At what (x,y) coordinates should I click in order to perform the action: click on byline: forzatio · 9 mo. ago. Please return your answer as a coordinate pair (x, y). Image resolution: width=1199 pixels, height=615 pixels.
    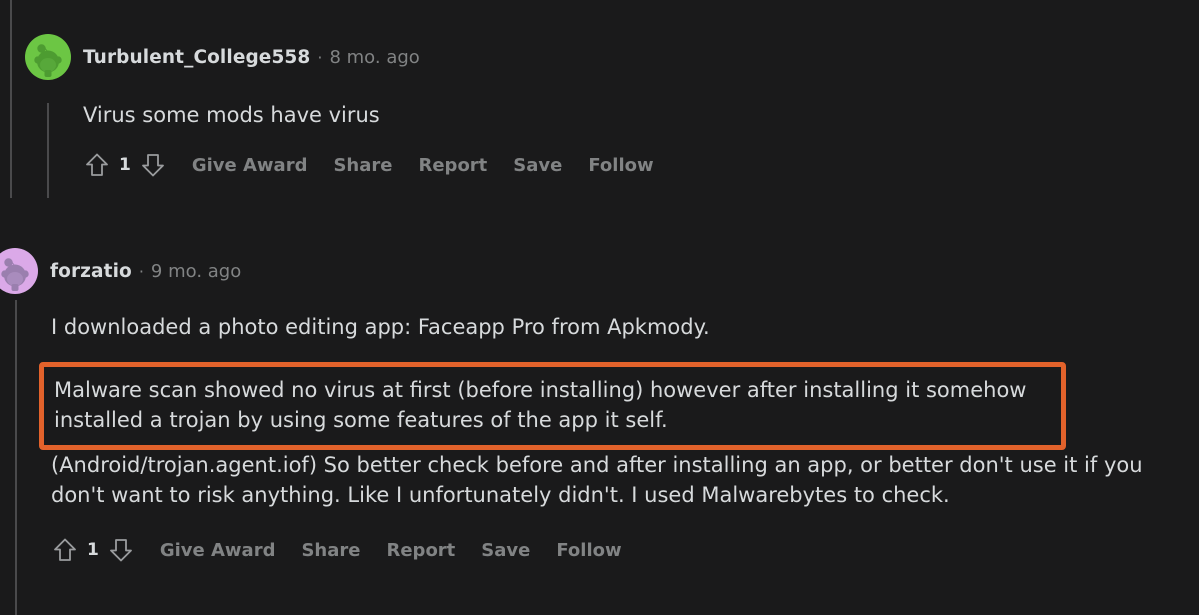
    Looking at the image, I should click on (145, 271).